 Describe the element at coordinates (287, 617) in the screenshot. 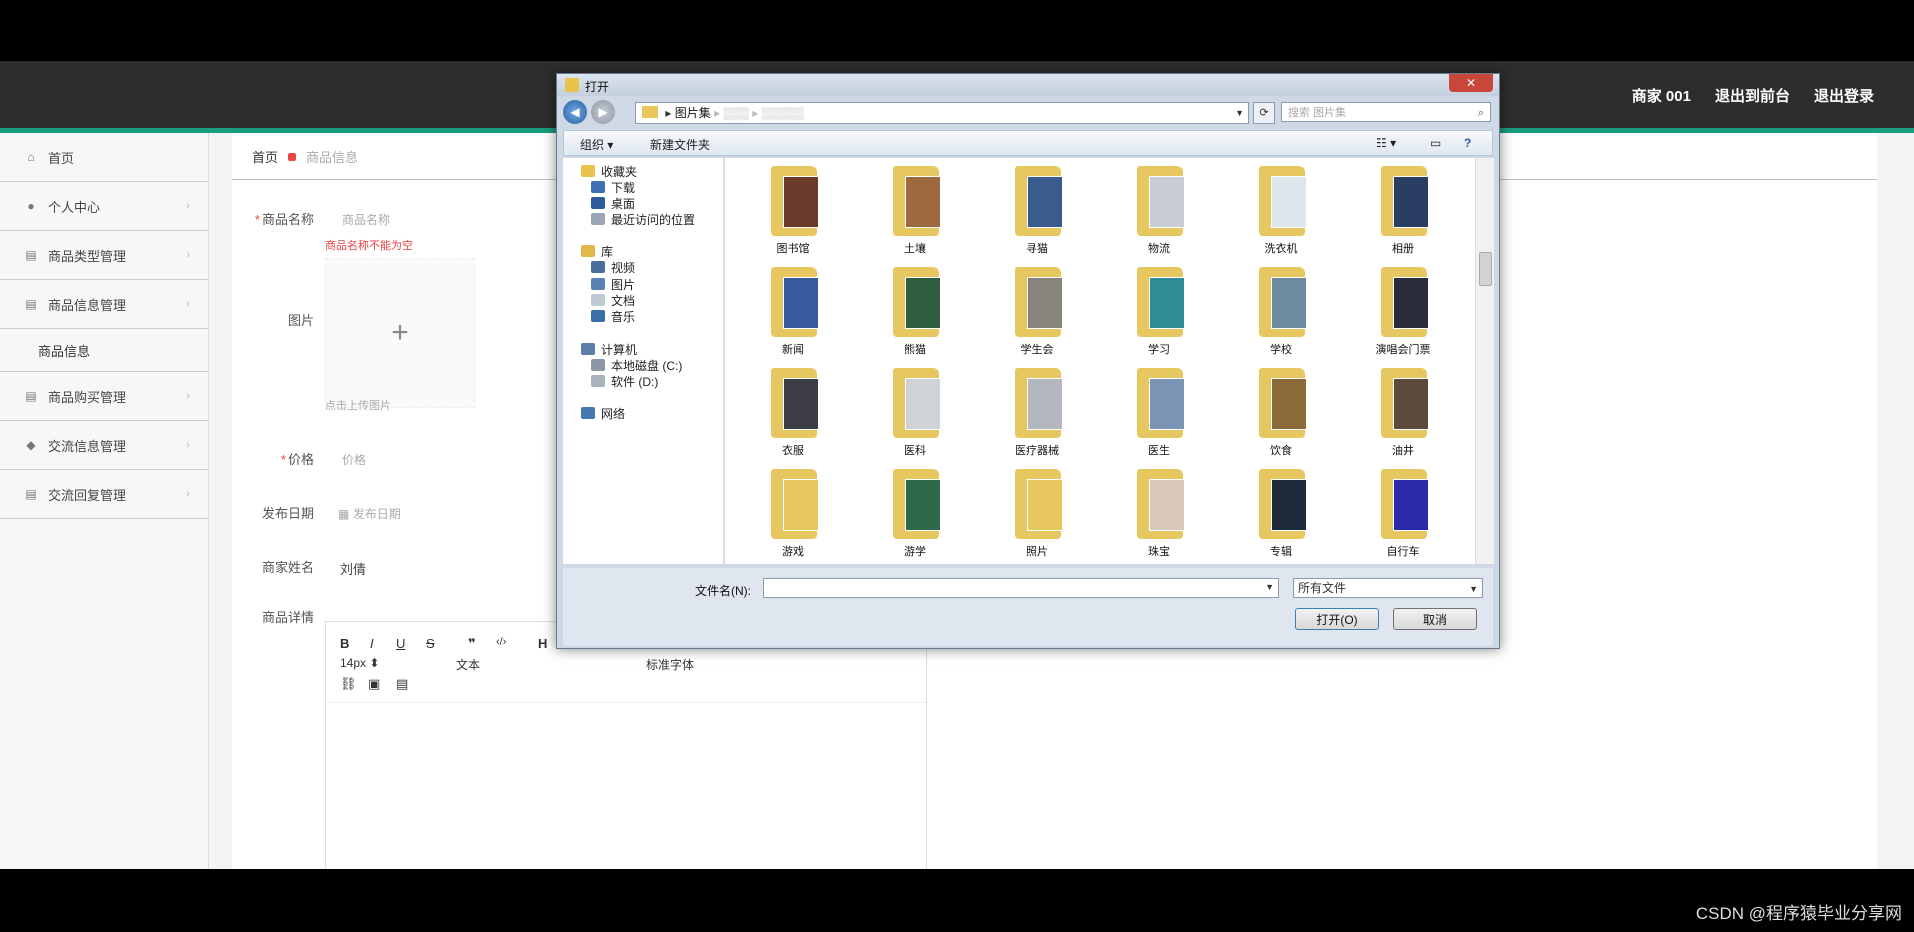

I see `detail-label: 商品详情` at that location.